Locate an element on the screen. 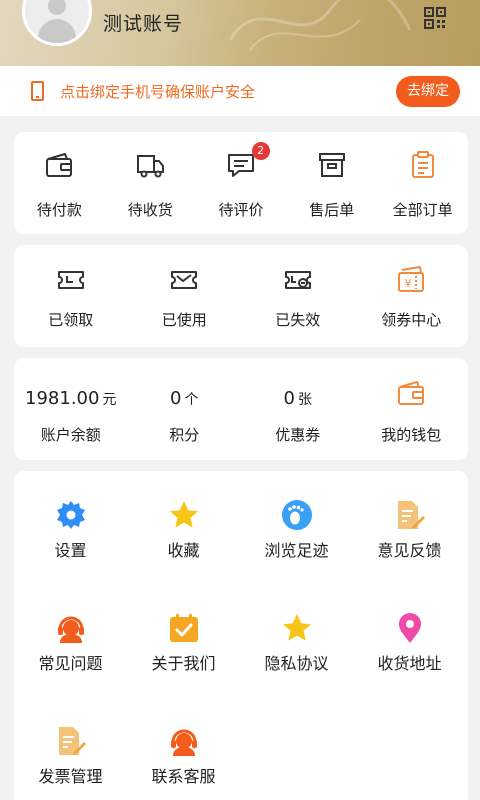 This screenshot has width=480, height=800. ticket-clock-icon is located at coordinates (70, 280).